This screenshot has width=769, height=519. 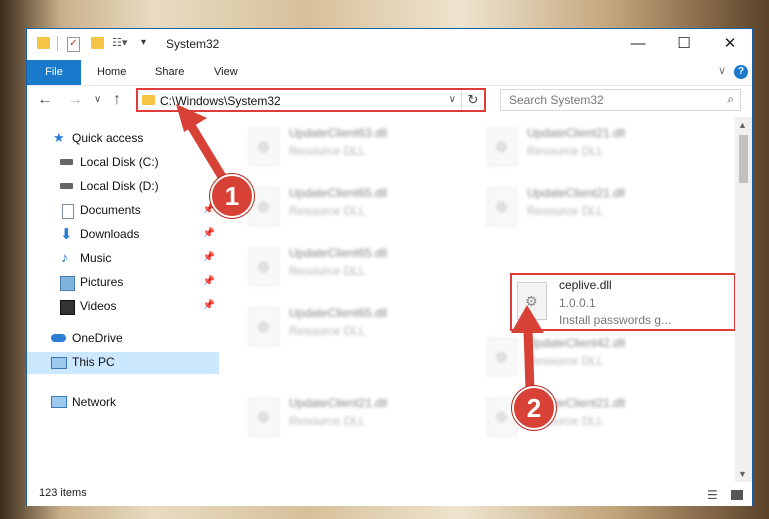 What do you see at coordinates (232, 196) in the screenshot?
I see `step-badge-1: 1` at bounding box center [232, 196].